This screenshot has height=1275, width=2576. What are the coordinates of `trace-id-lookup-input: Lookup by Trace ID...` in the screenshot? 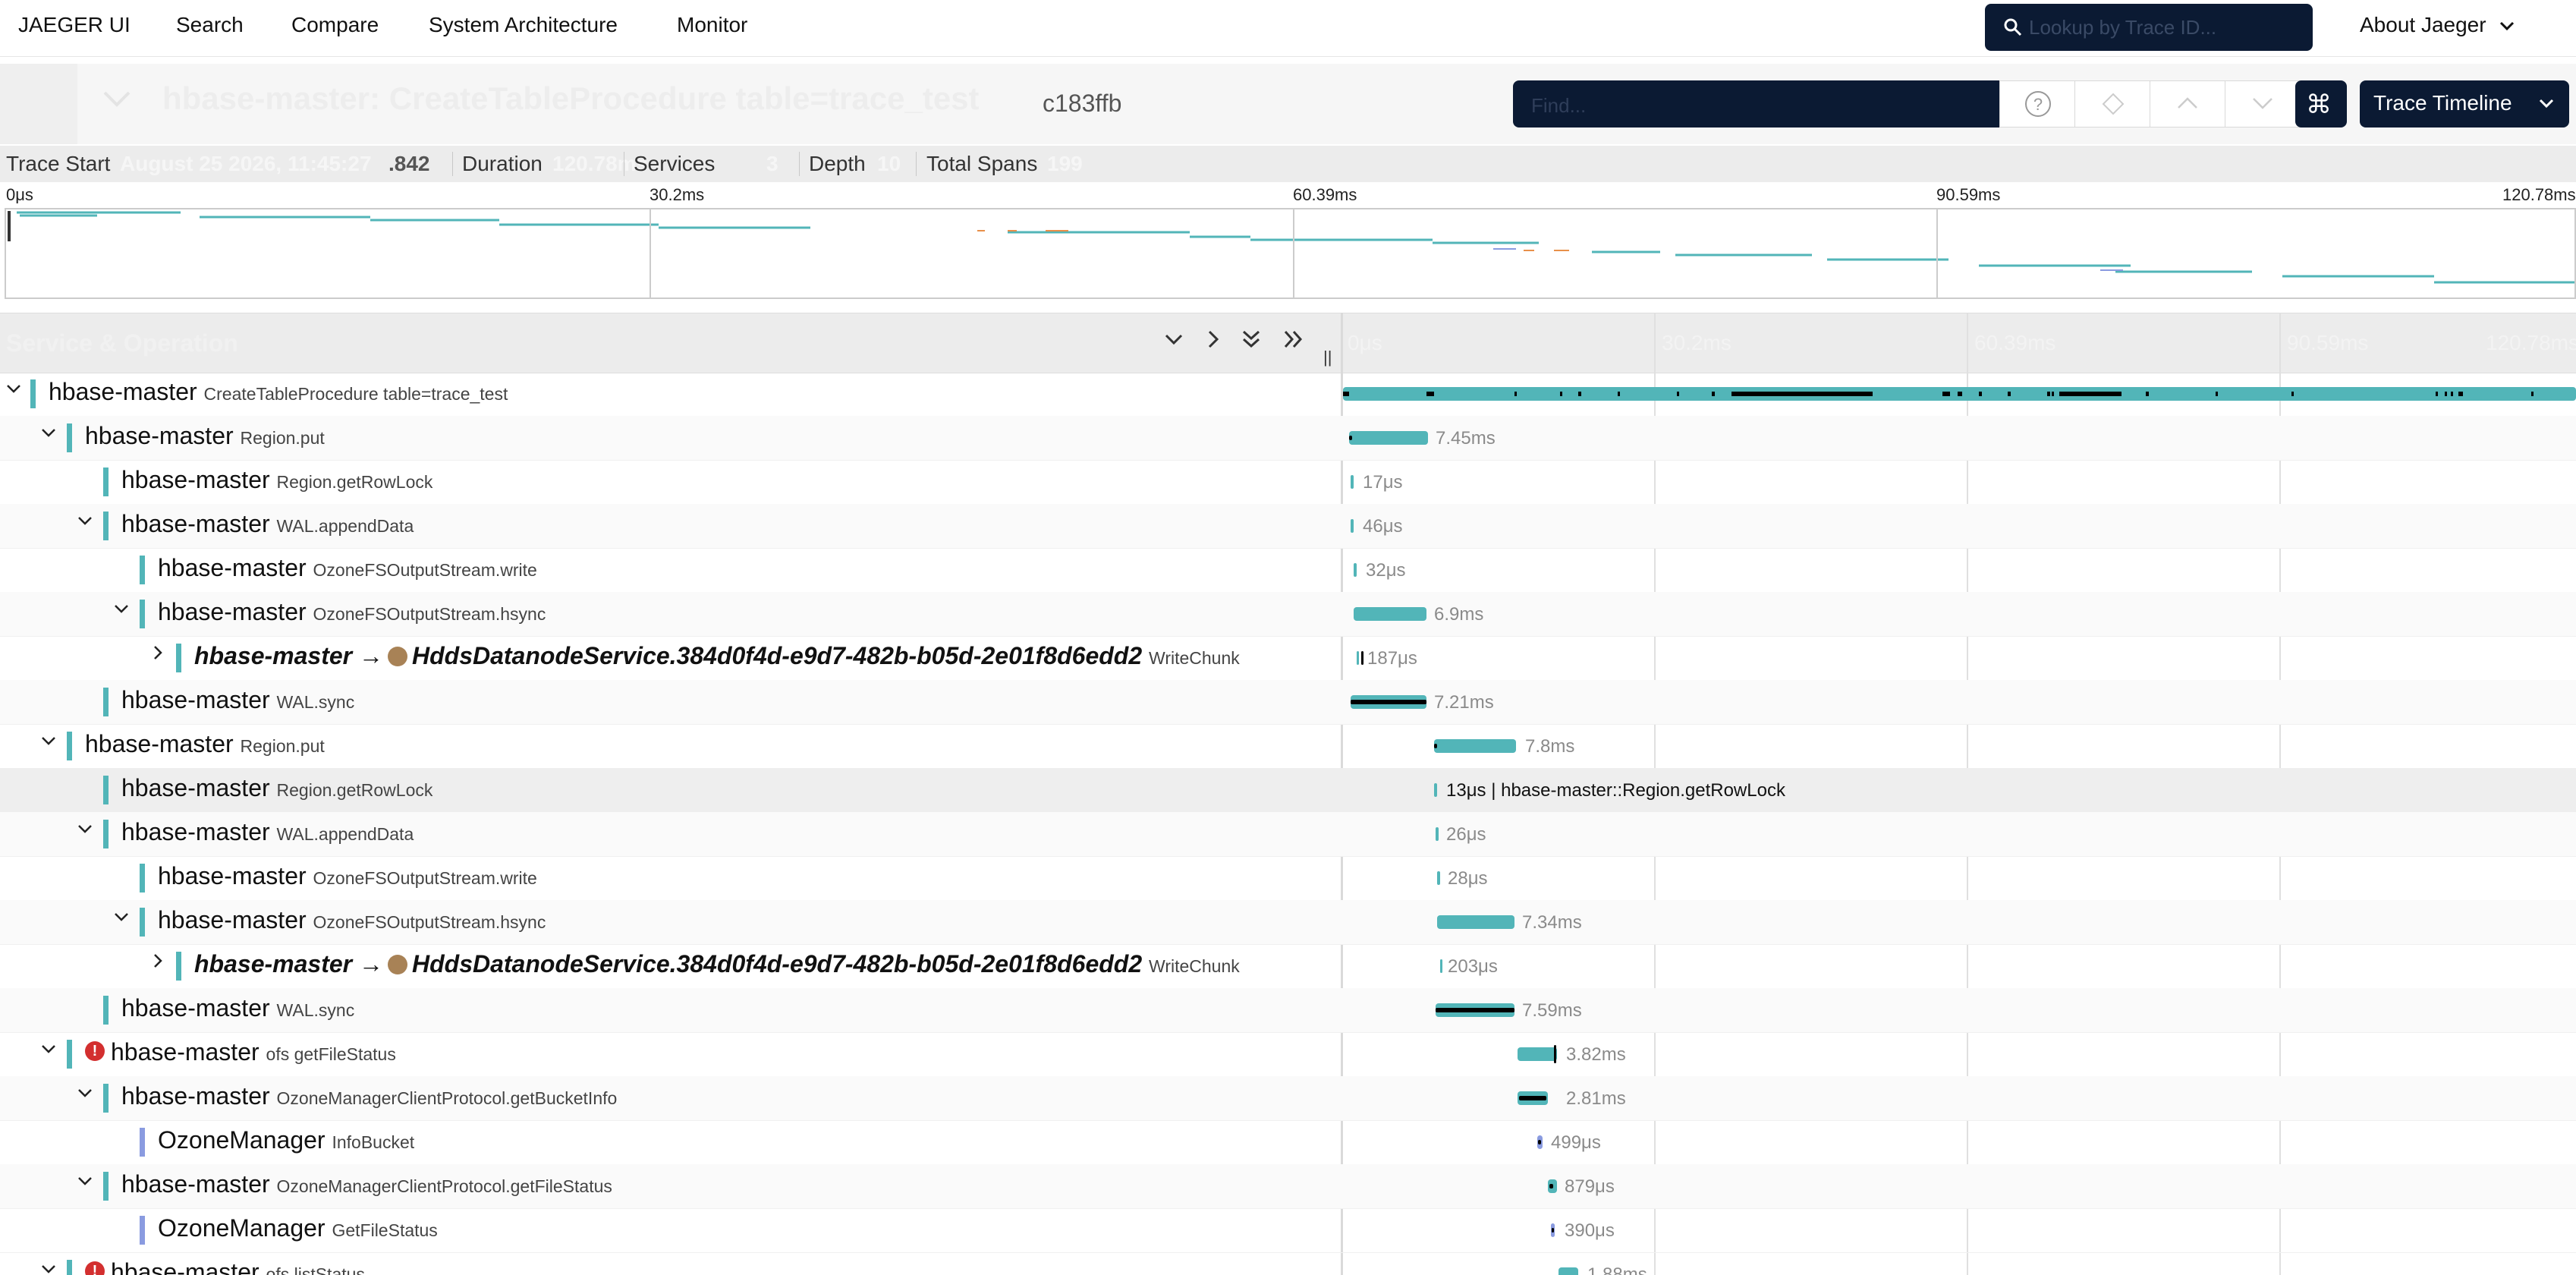 It's located at (2149, 27).